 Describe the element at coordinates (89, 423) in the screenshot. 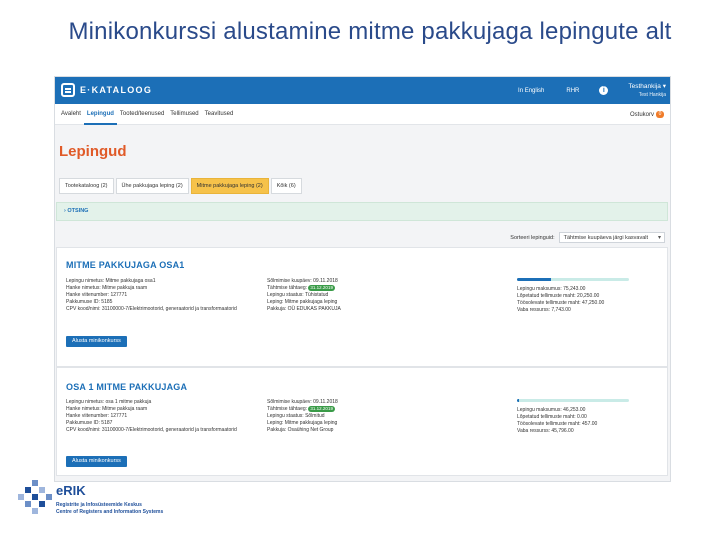

I see `tender-id: Pakkumuse ID: 5187` at that location.